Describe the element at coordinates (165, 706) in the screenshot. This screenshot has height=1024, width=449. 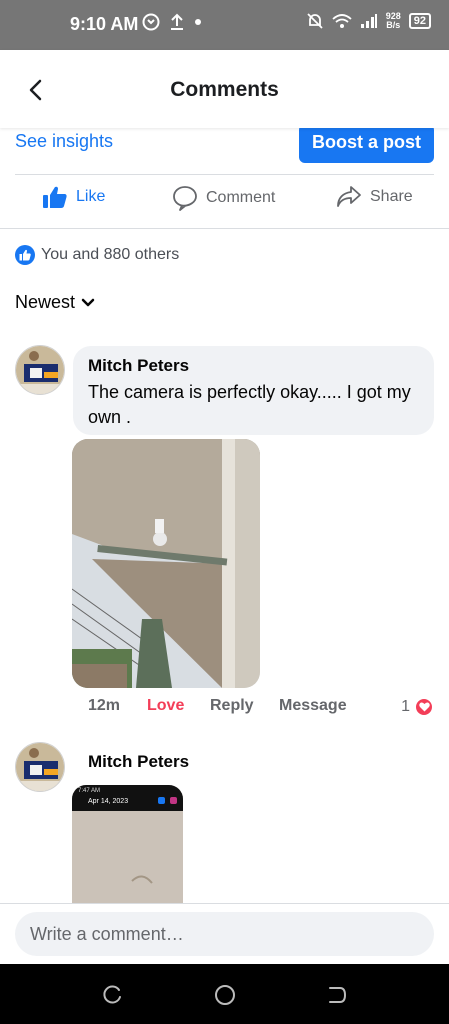
I see `love-reaction-button: Love` at that location.